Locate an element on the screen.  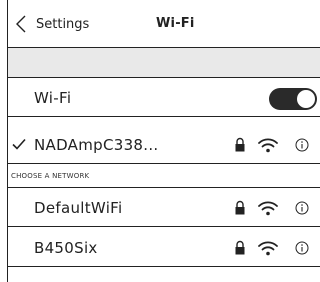
wifi-toggle-label: Wi-Fi is located at coordinates (53, 97).